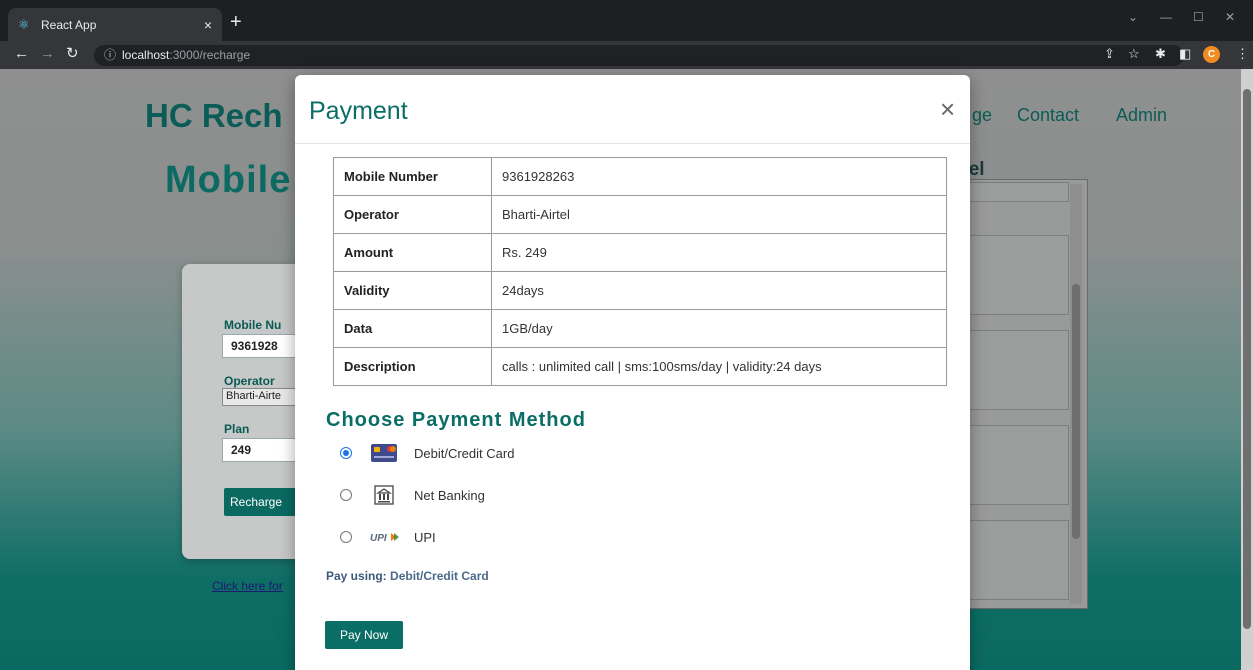  I want to click on payment-option-label: Debit/Credit Card, so click(464, 453).